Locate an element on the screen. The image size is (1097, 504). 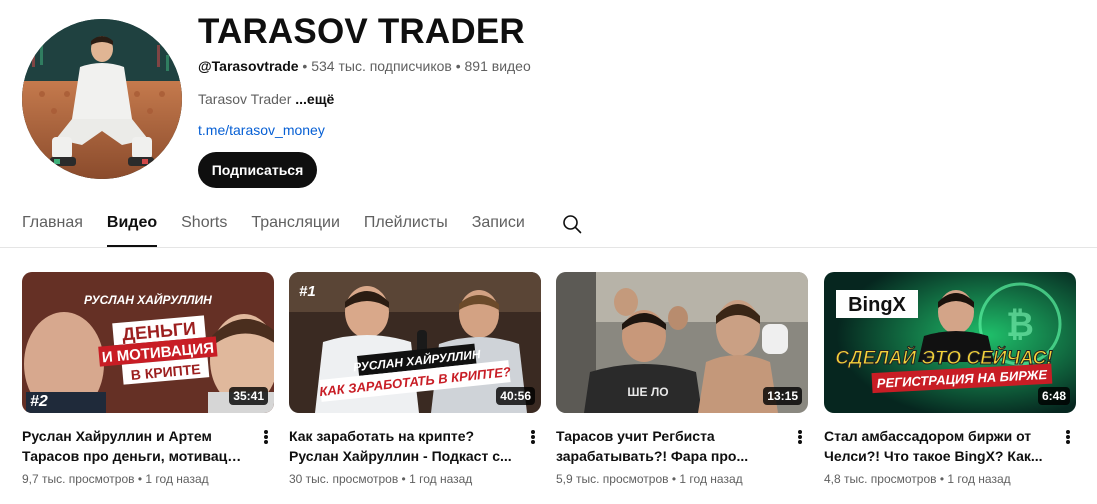
tab-playlists: Плейлисты is located at coordinates (406, 229).